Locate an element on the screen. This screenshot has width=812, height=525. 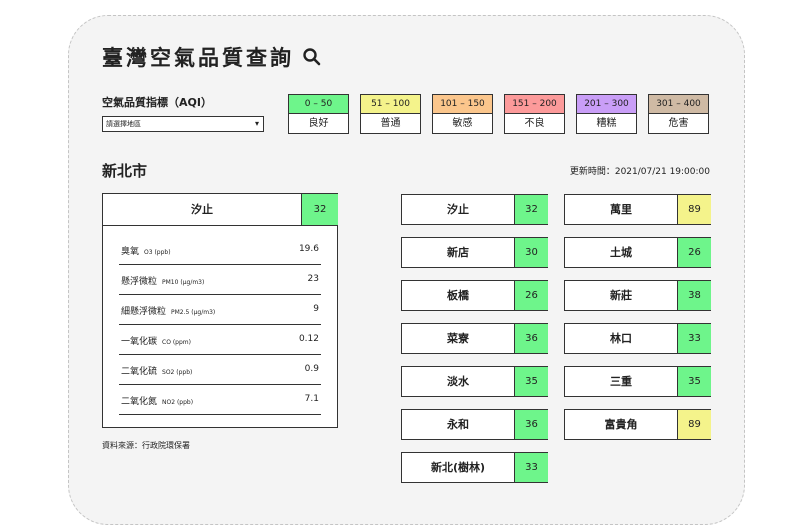
legend-desc: 不良 is located at coordinates (534, 124).